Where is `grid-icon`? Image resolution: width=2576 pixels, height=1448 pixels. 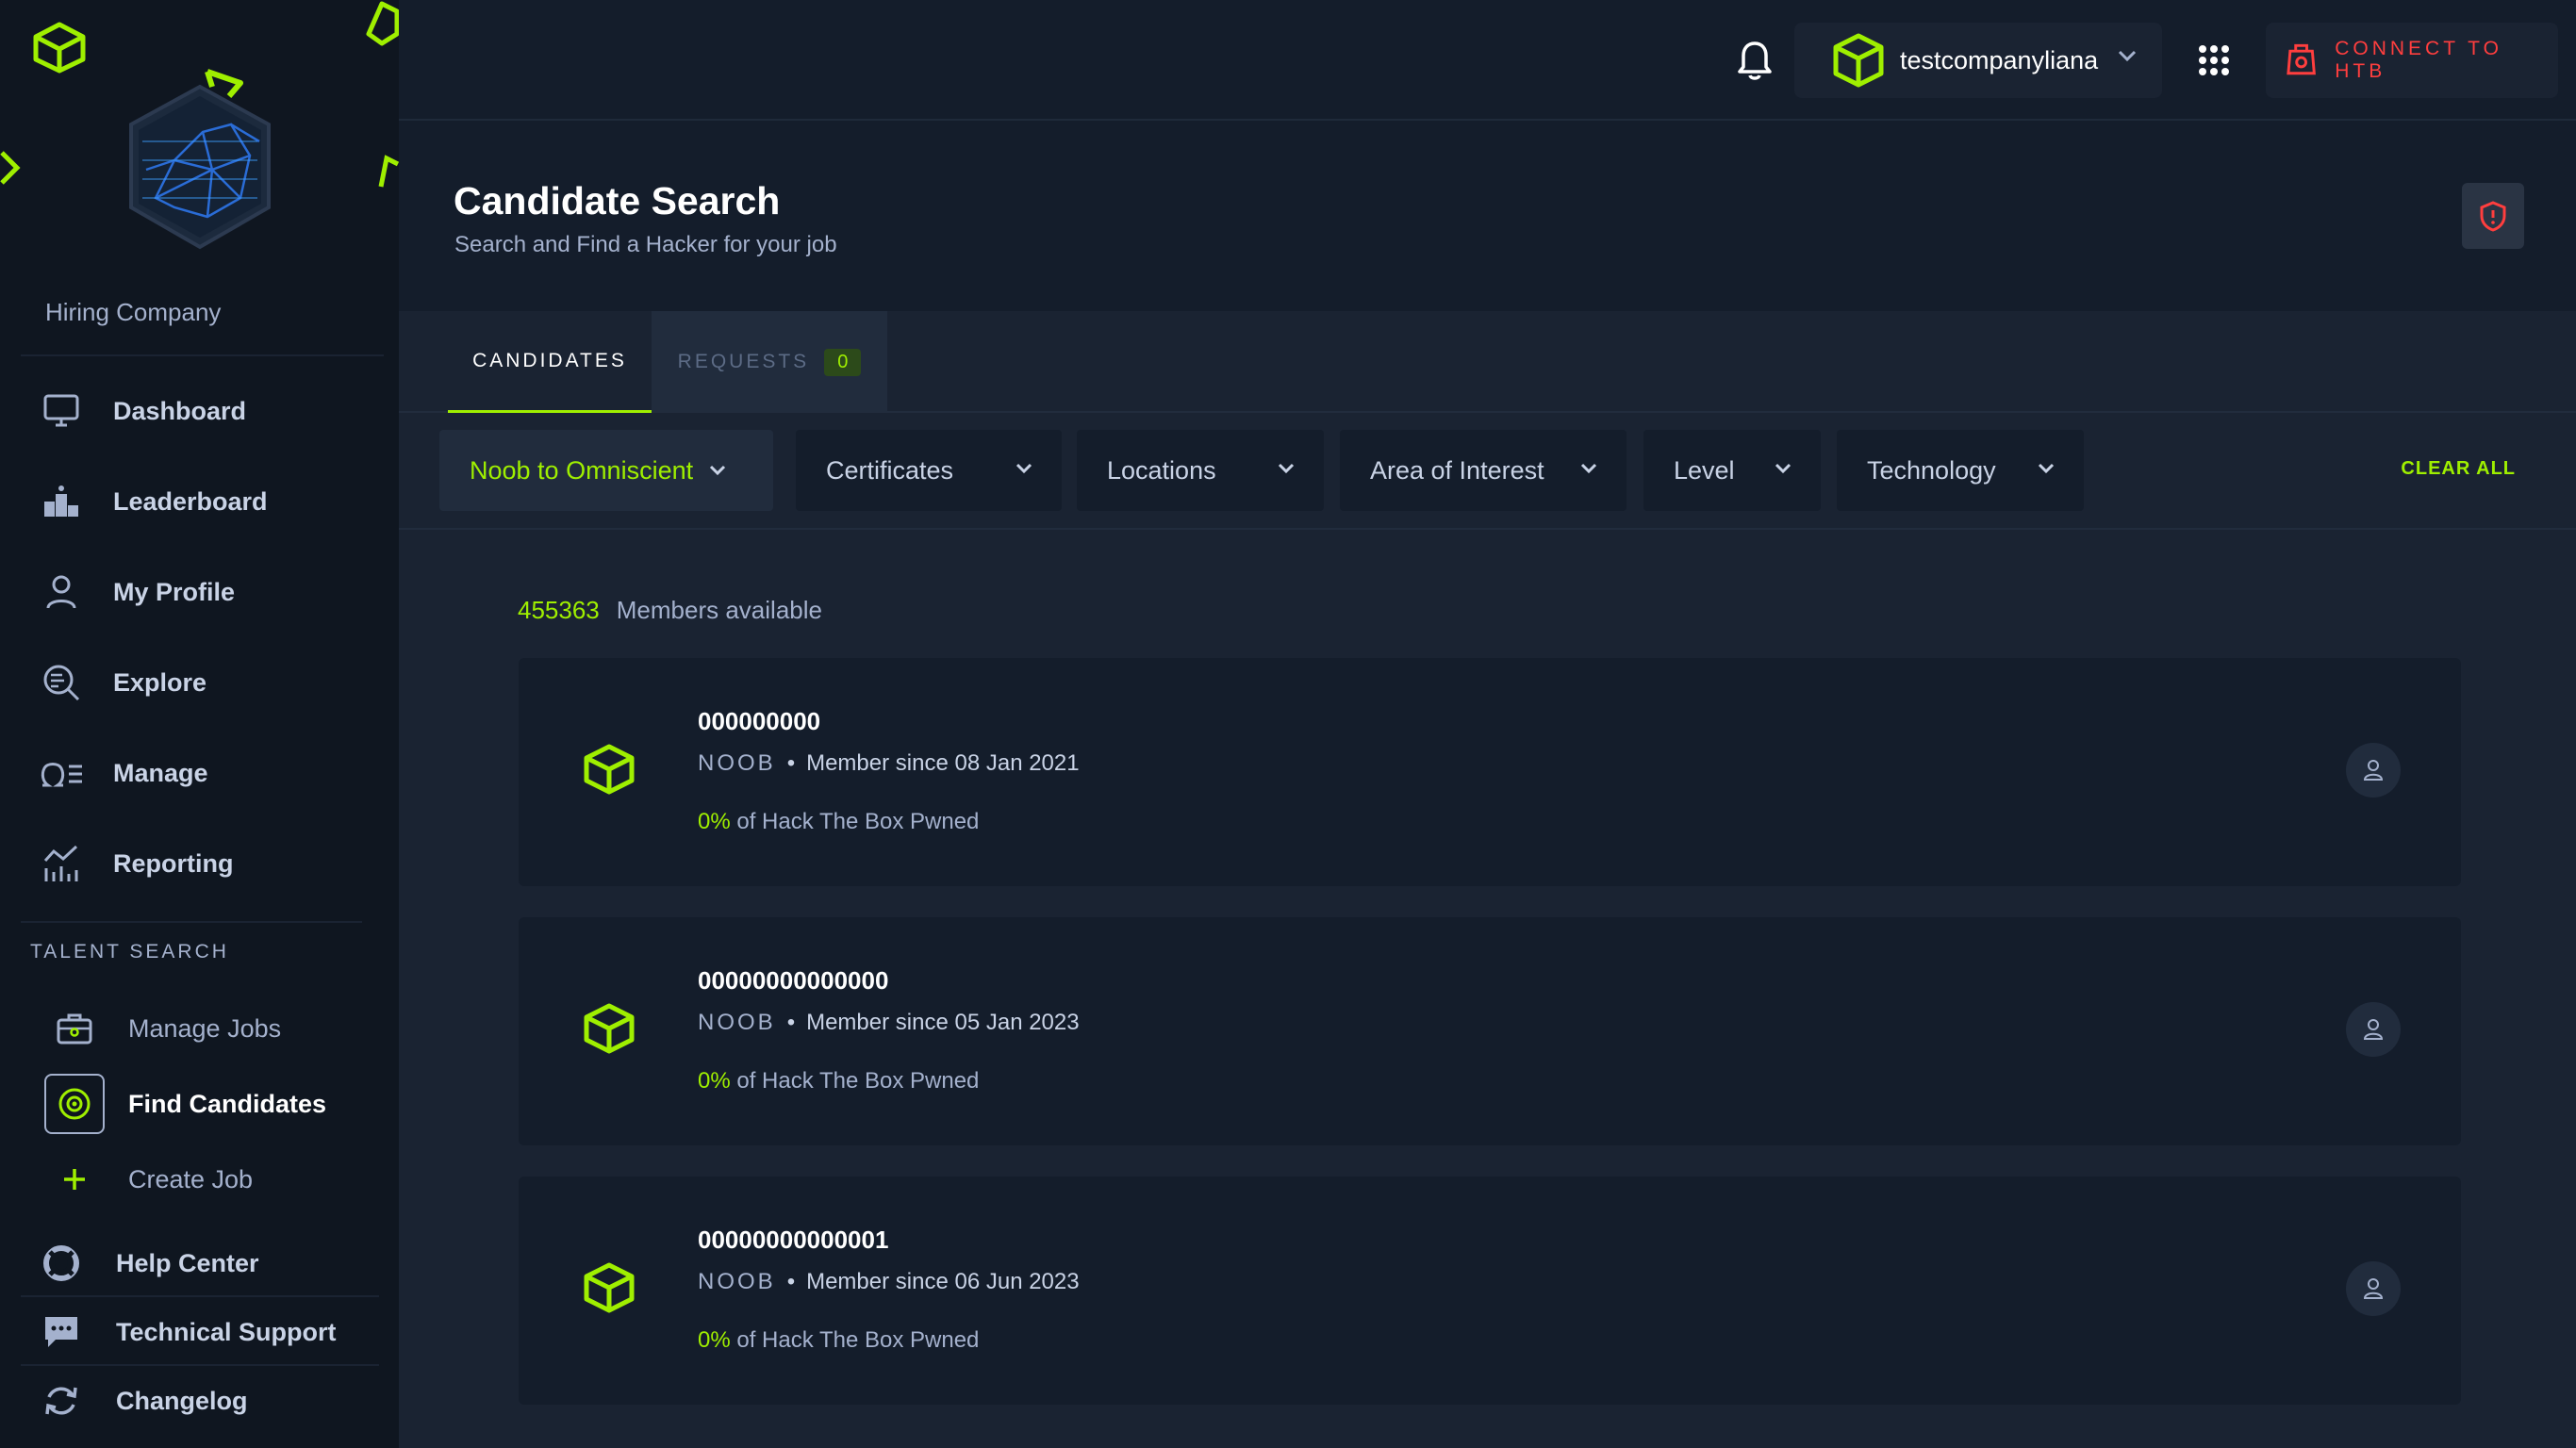
grid-icon is located at coordinates (2214, 60).